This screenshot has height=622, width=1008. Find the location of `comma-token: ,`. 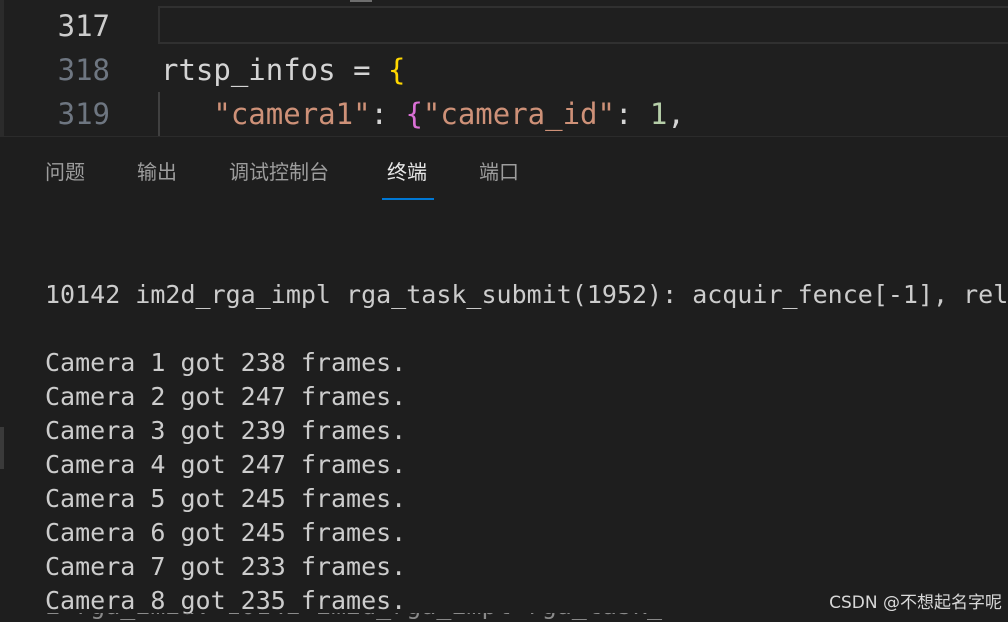

comma-token: , is located at coordinates (676, 114).